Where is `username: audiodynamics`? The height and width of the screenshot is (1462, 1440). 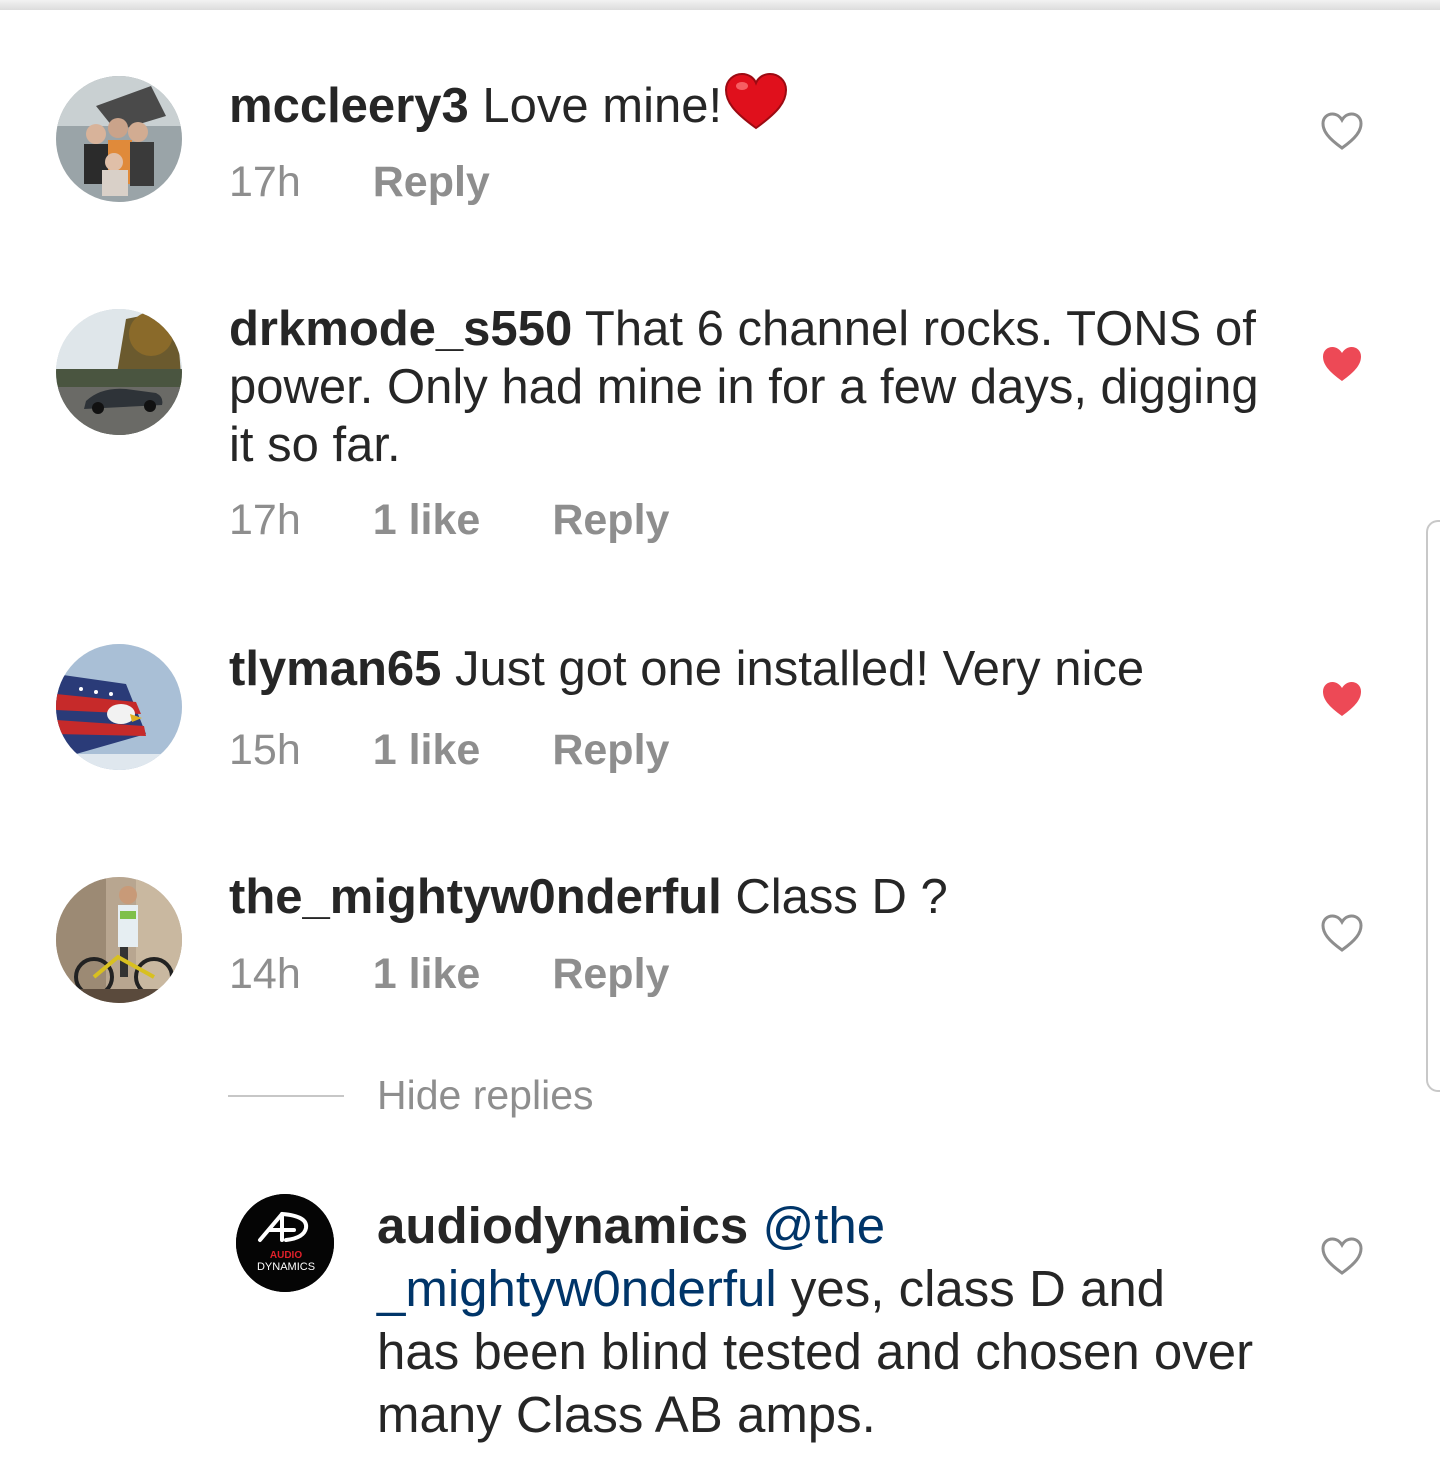
username: audiodynamics is located at coordinates (562, 1225).